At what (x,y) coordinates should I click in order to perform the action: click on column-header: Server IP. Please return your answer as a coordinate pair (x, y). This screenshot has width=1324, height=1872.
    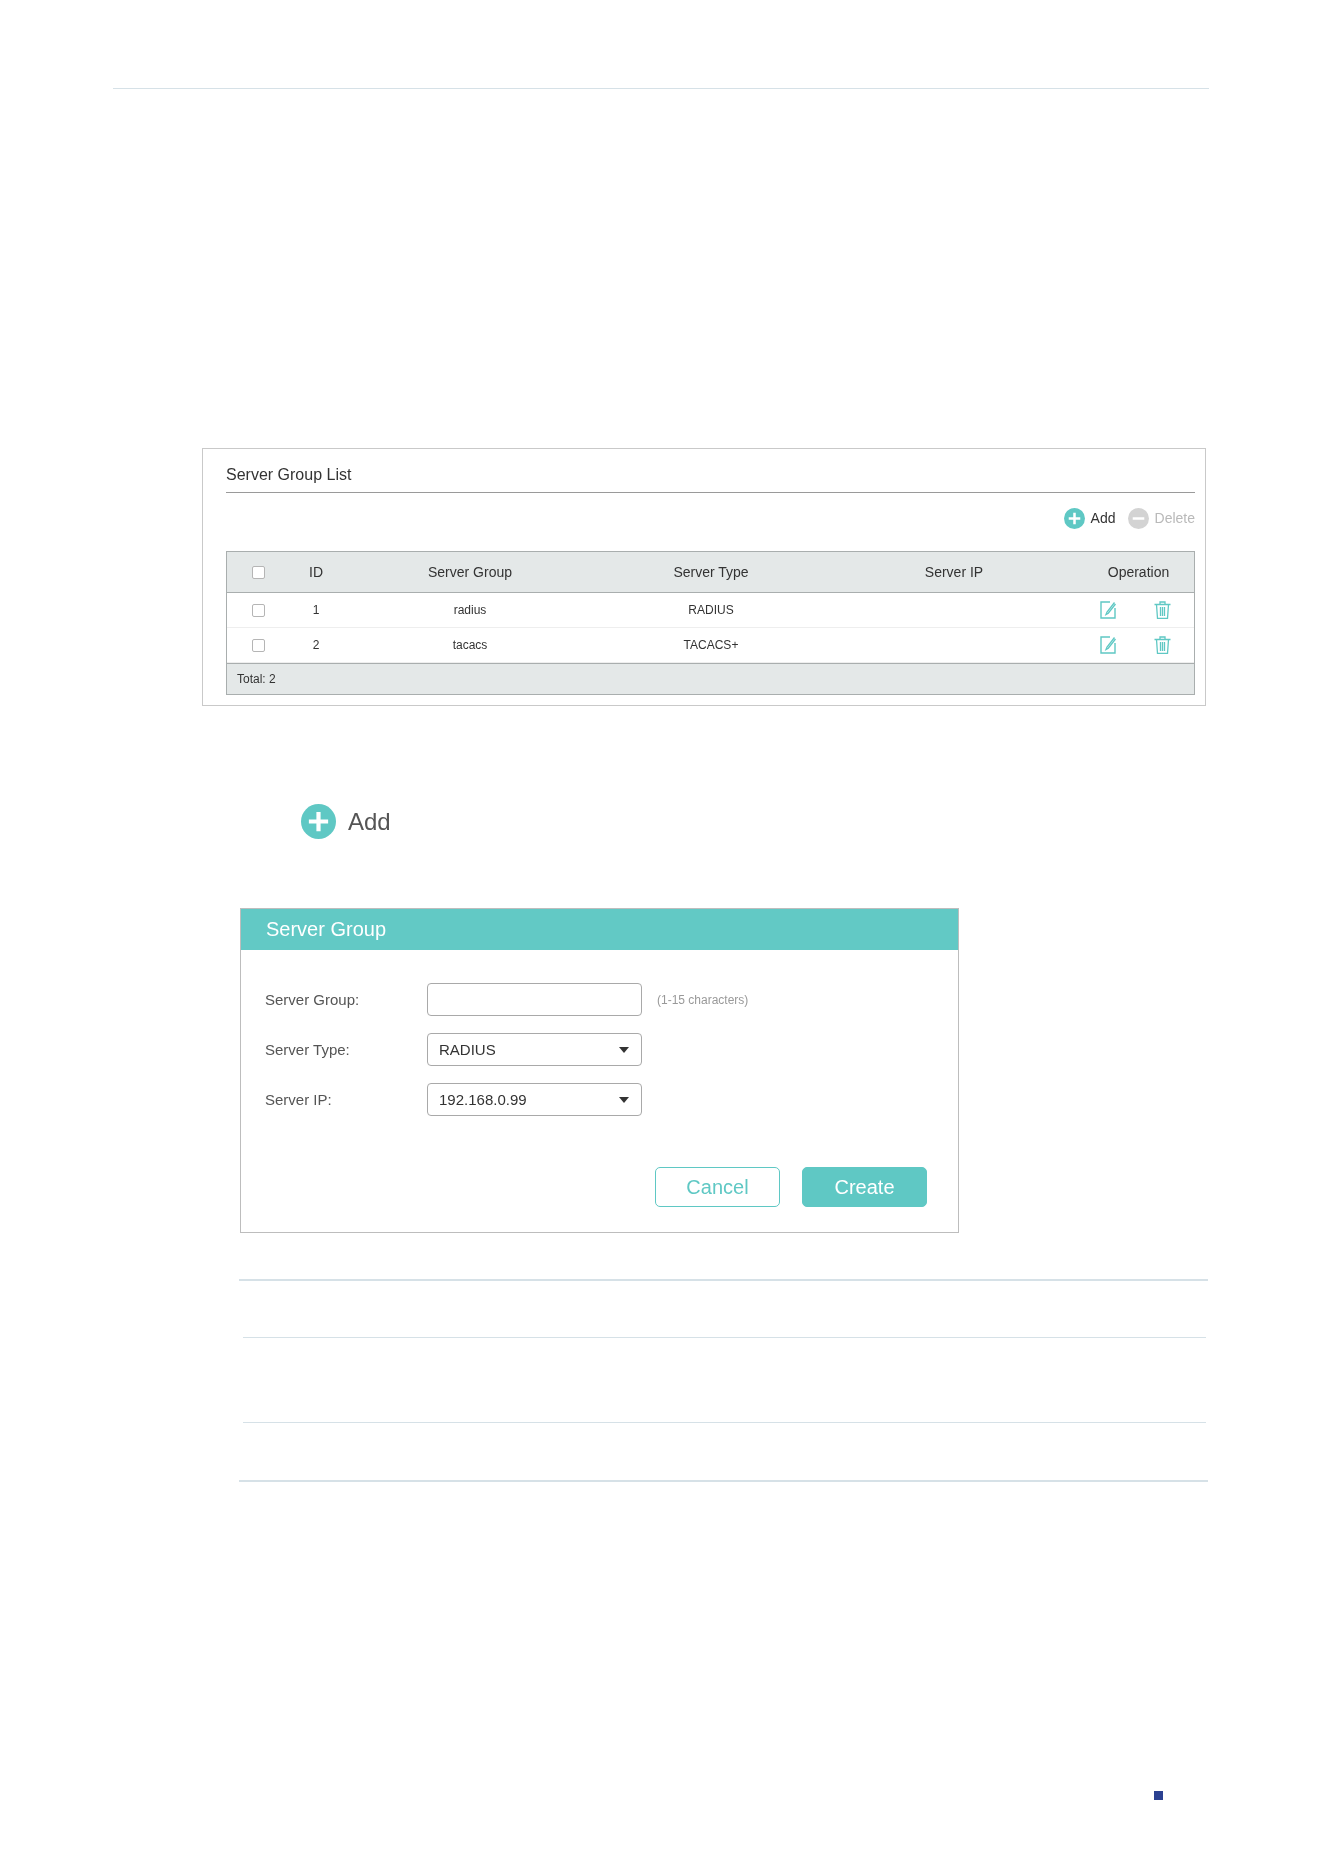
    Looking at the image, I should click on (954, 572).